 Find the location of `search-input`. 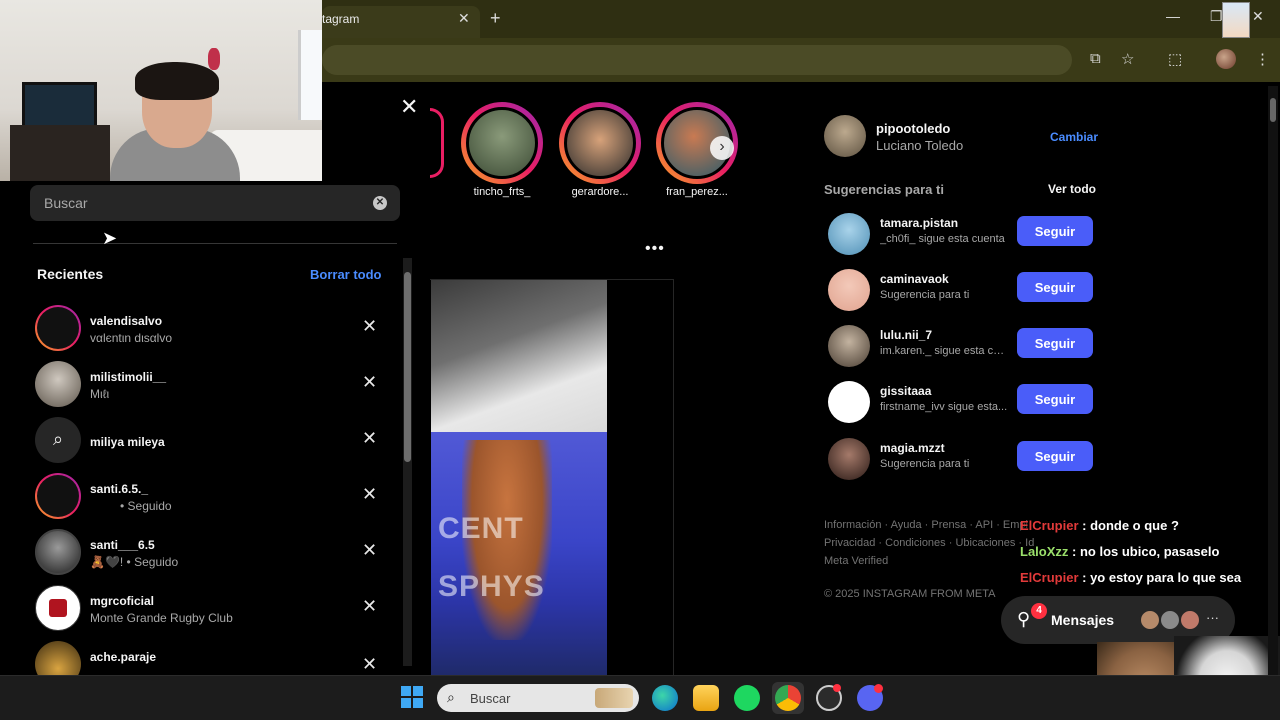

search-input is located at coordinates (215, 203).